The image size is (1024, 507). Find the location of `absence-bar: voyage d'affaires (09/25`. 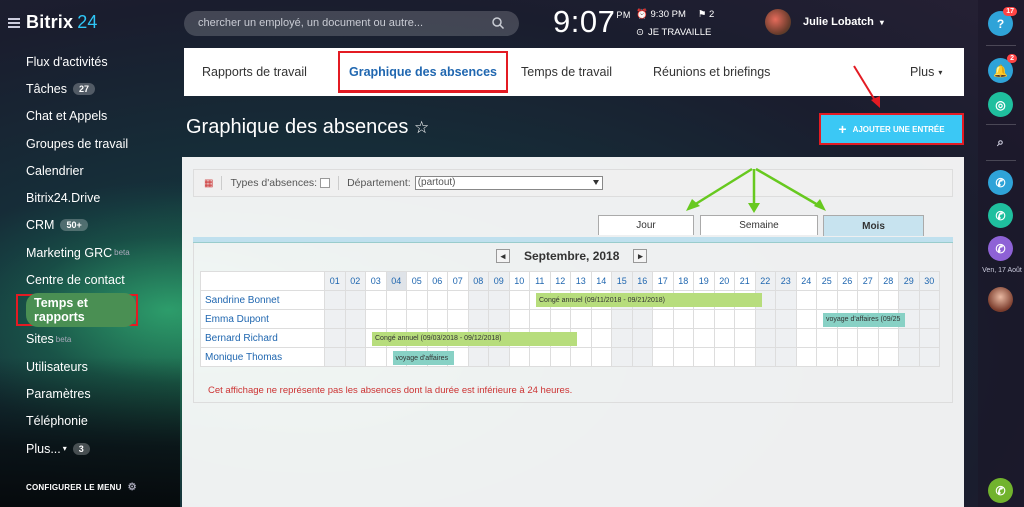

absence-bar: voyage d'affaires (09/25 is located at coordinates (864, 319).